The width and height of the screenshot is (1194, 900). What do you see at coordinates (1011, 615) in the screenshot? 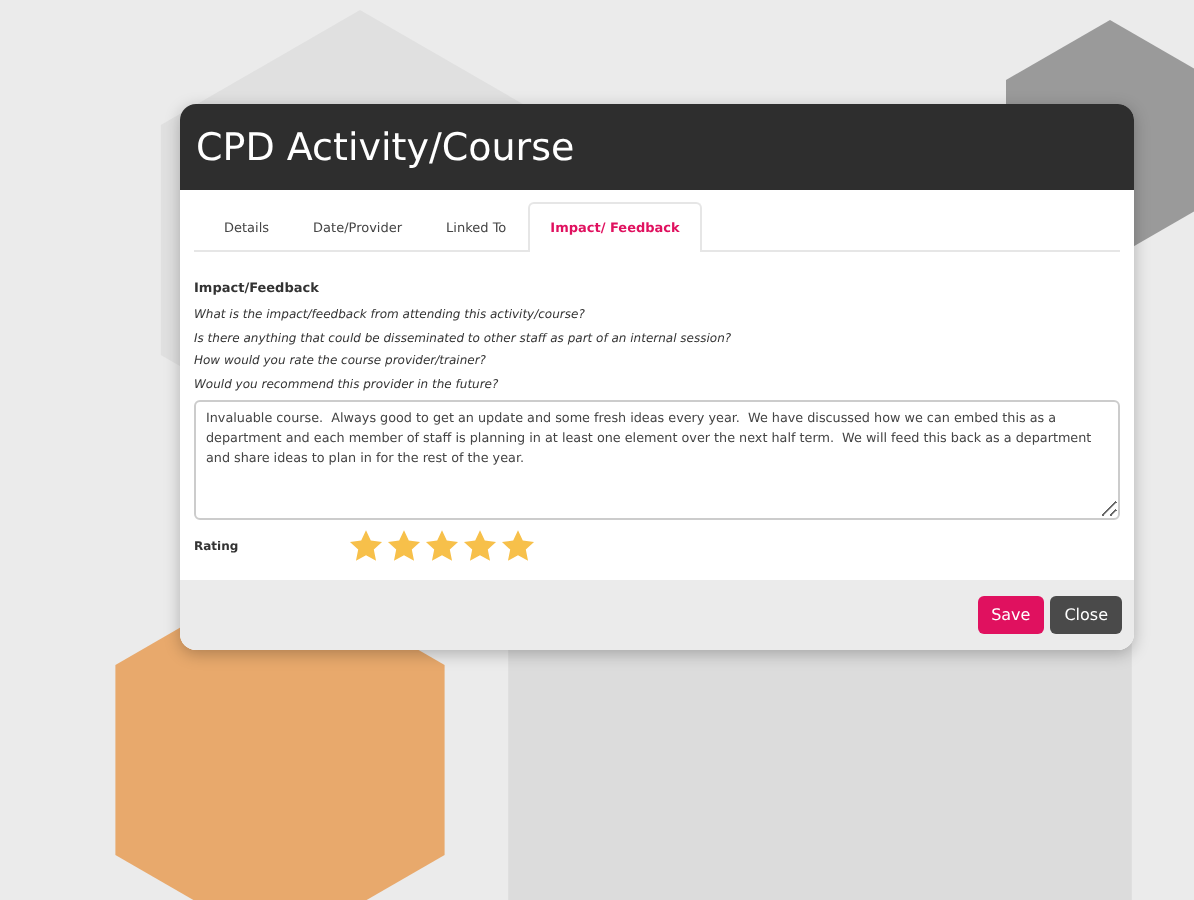
I see `save-button: Save` at bounding box center [1011, 615].